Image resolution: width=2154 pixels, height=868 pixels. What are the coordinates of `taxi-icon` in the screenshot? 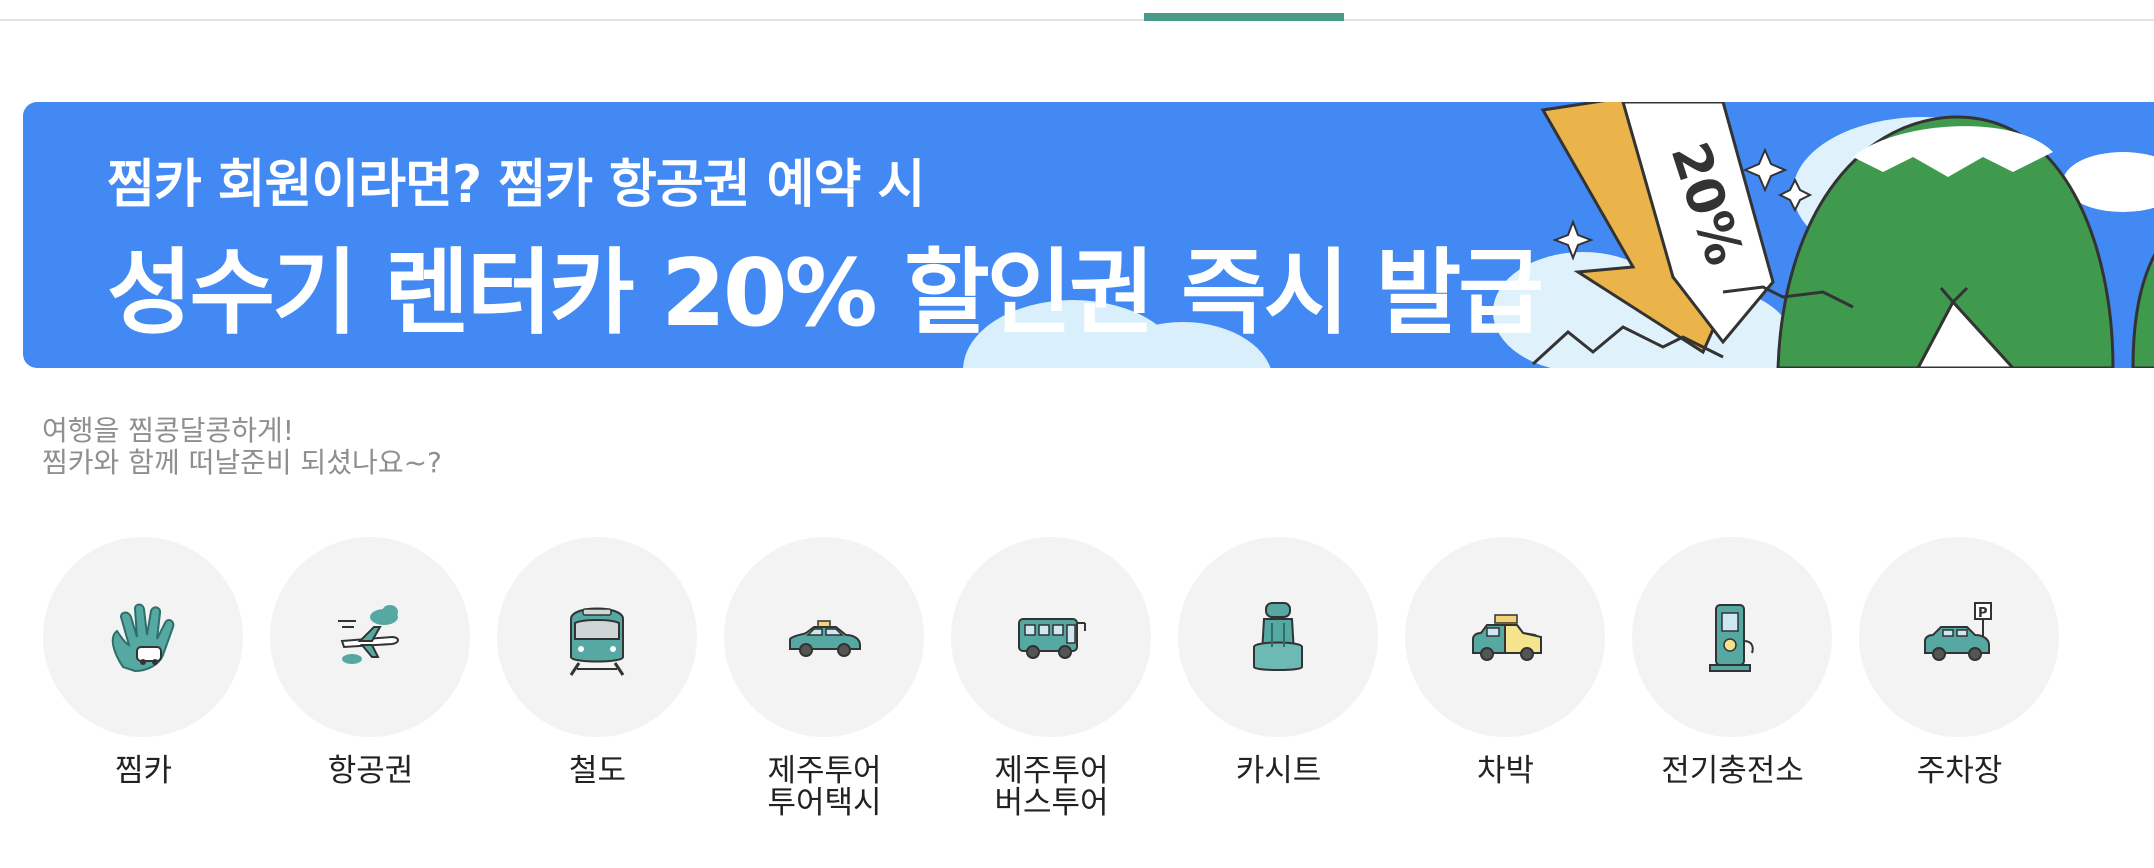 It's located at (825, 638).